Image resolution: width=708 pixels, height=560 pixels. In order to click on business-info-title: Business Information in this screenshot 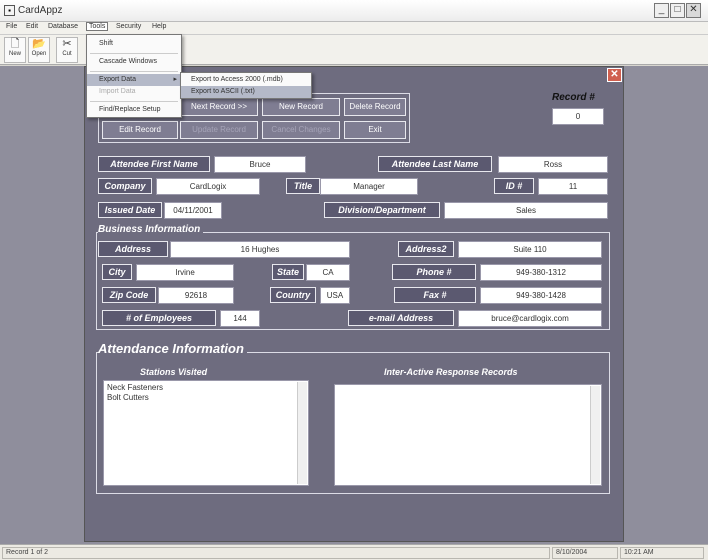, I will do `click(151, 229)`.